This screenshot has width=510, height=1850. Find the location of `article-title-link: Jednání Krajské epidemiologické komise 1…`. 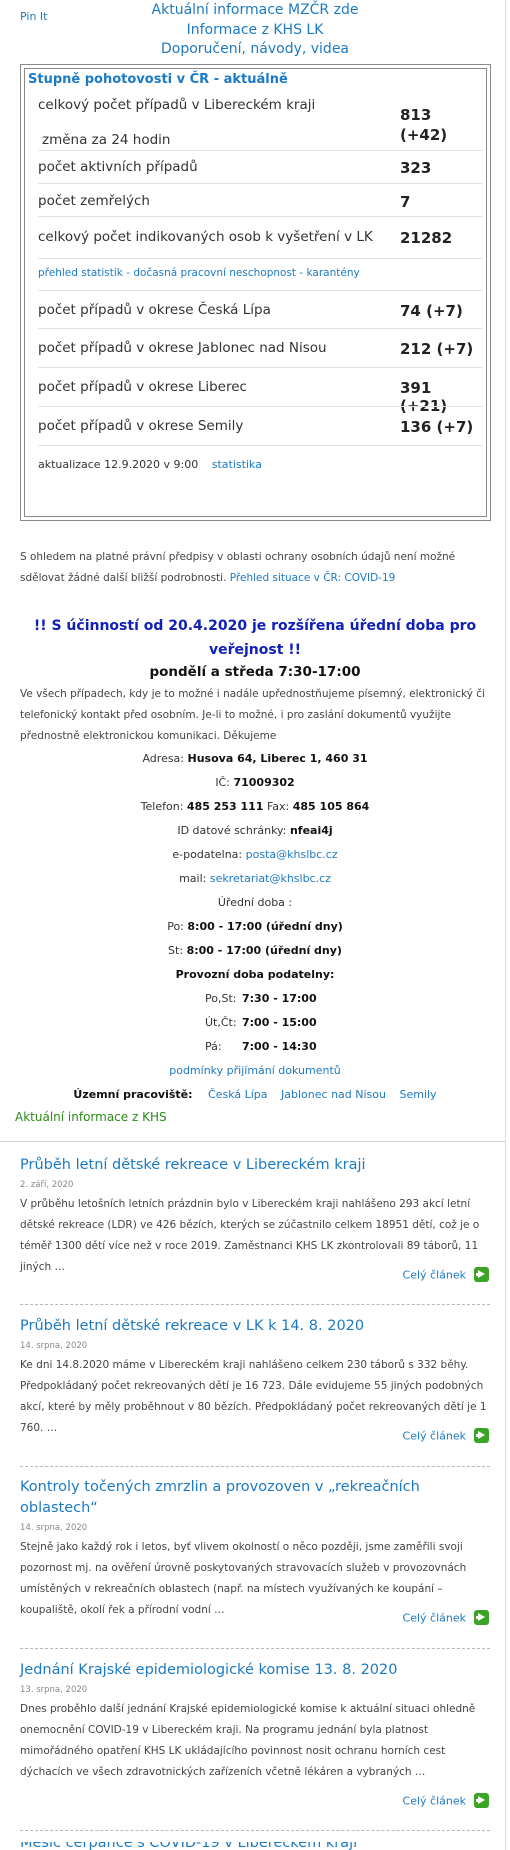

article-title-link: Jednání Krajské epidemiologické komise 1… is located at coordinates (208, 1670).